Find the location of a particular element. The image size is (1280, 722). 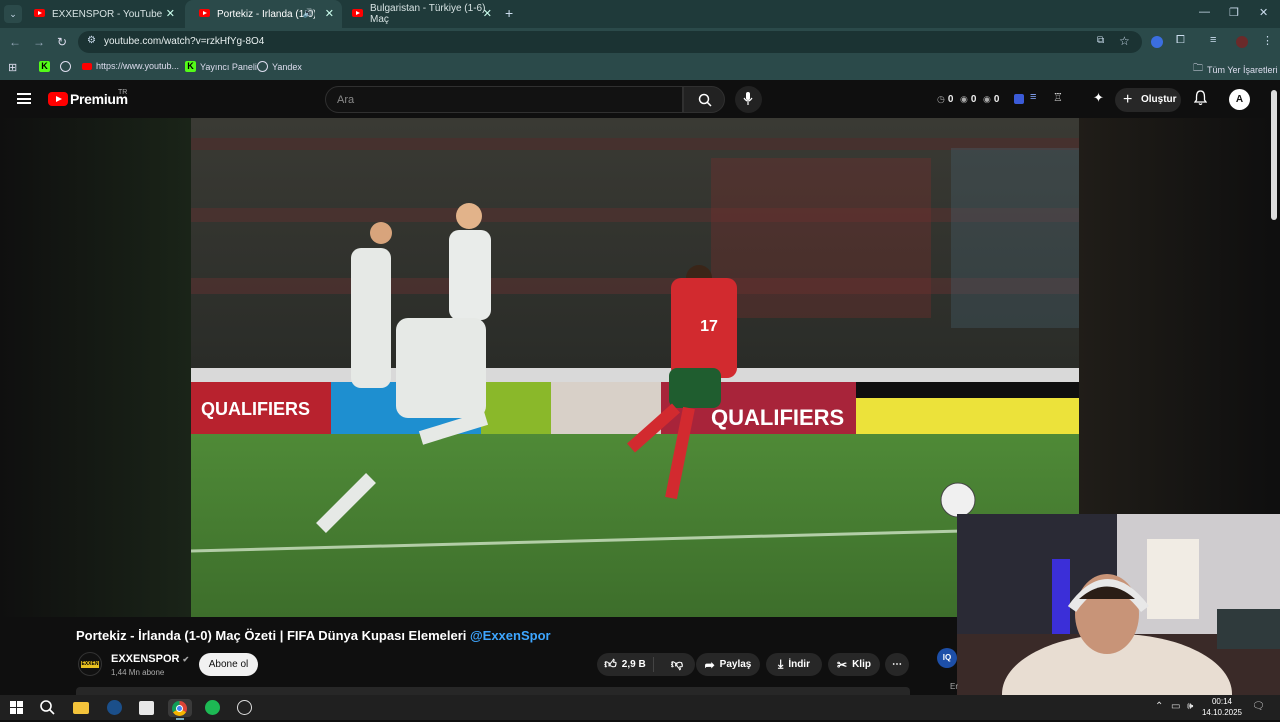

gamepad-icon: ✦ is located at coordinates (1098, 98).